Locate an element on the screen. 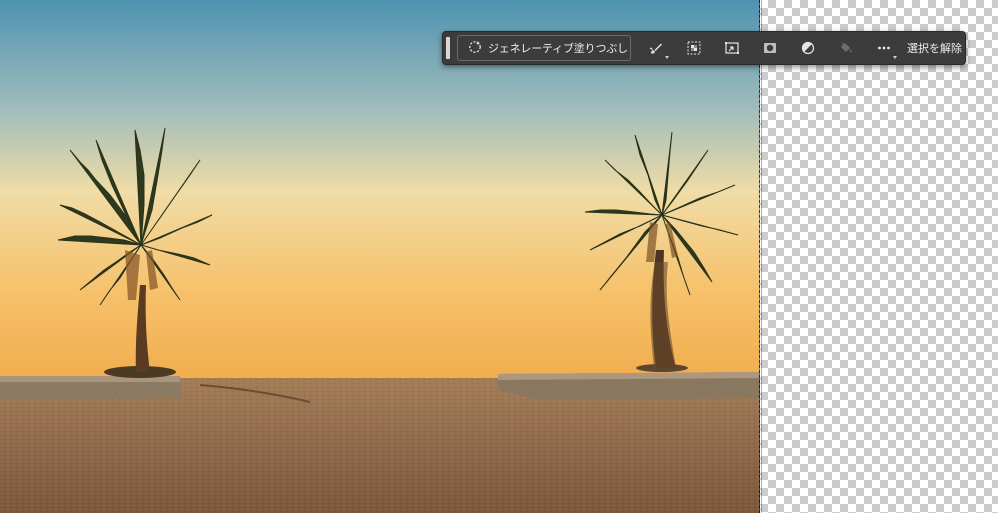 Image resolution: width=998 pixels, height=513 pixels. paint-bucket-button is located at coordinates (846, 48).